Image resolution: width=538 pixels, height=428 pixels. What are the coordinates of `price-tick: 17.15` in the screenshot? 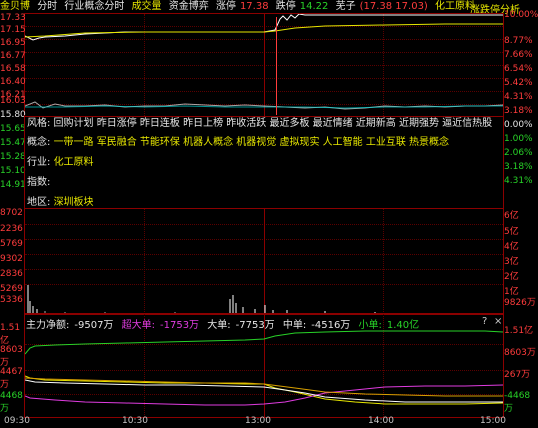 It's located at (13, 30).